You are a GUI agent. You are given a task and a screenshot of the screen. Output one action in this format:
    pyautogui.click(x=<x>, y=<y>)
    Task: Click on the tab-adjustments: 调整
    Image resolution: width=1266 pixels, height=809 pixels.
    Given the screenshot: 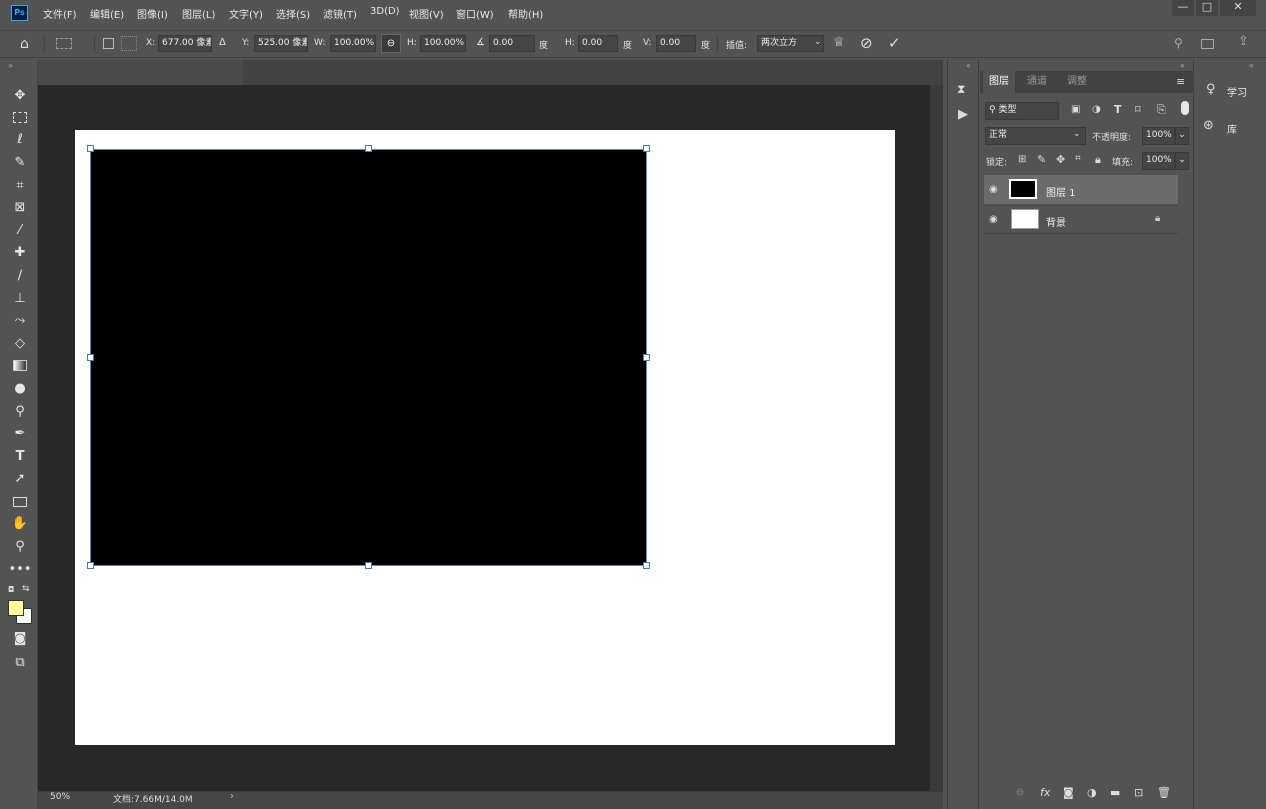 What is the action you would take?
    pyautogui.click(x=1077, y=82)
    